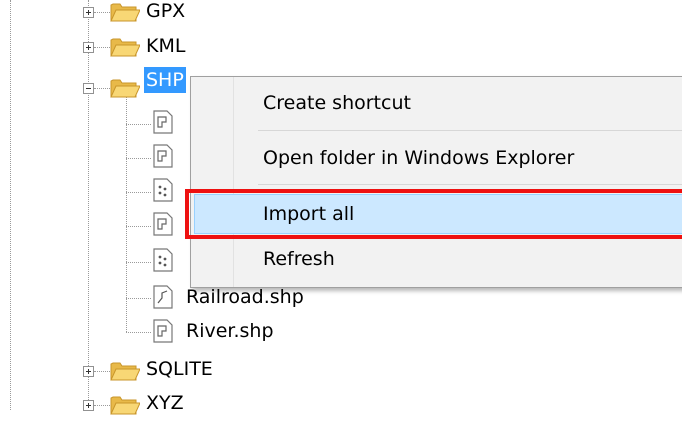  I want to click on line-shapefile-icon, so click(163, 297).